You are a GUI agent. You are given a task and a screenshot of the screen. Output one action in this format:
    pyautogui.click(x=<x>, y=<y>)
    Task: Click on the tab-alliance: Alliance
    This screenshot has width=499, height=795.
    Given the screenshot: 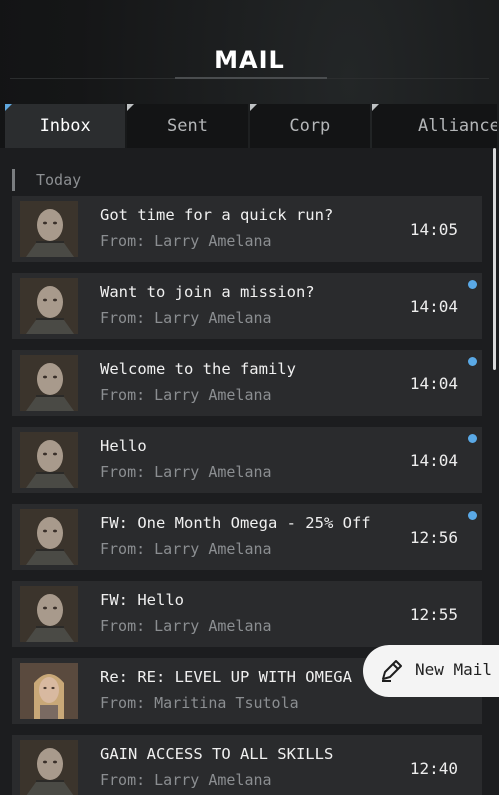 What is the action you would take?
    pyautogui.click(x=434, y=126)
    